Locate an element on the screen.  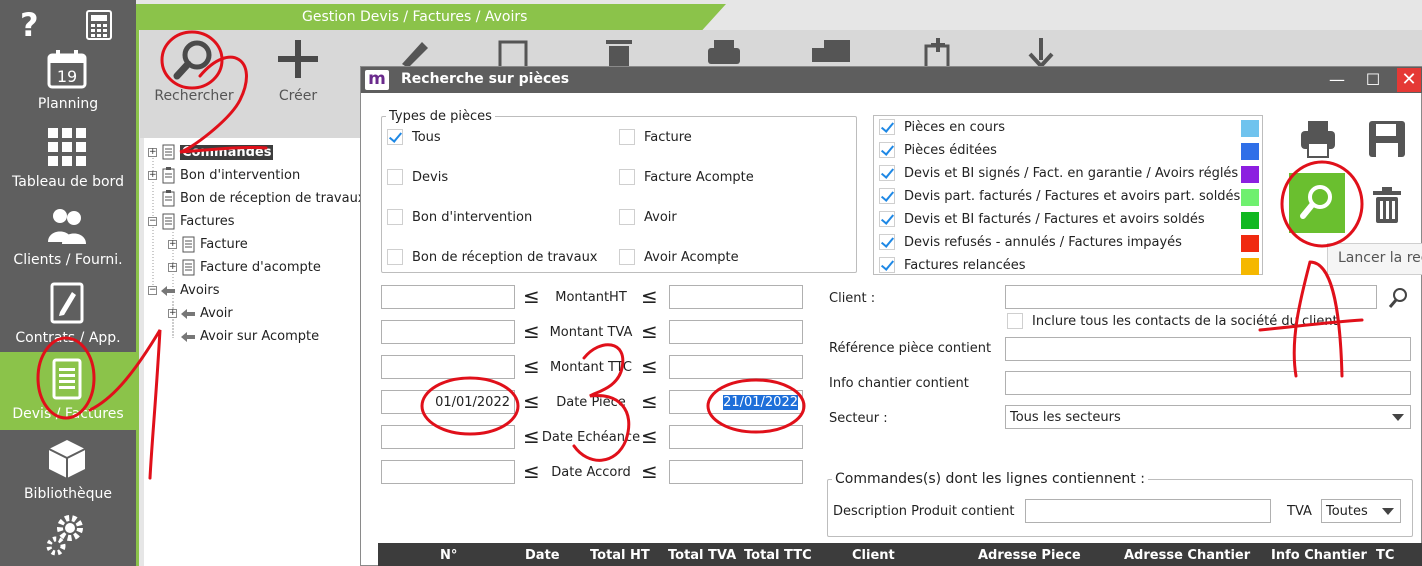
minimize-icon: — is located at coordinates (1337, 80).